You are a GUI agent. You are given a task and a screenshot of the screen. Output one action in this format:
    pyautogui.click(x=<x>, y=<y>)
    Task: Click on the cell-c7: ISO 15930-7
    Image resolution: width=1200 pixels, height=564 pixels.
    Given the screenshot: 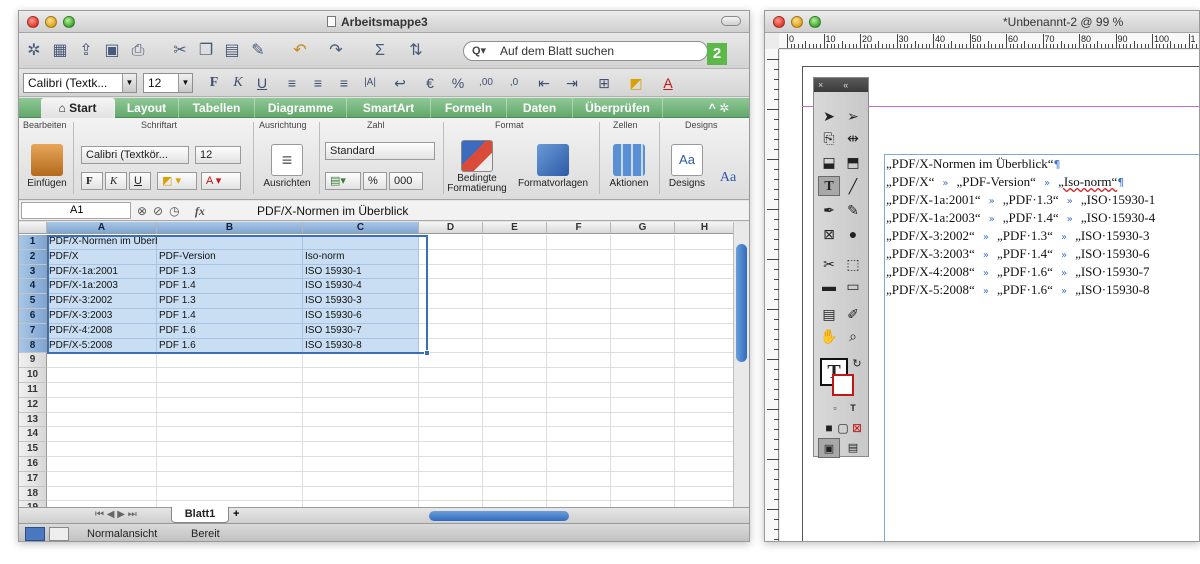 What is the action you would take?
    pyautogui.click(x=361, y=331)
    